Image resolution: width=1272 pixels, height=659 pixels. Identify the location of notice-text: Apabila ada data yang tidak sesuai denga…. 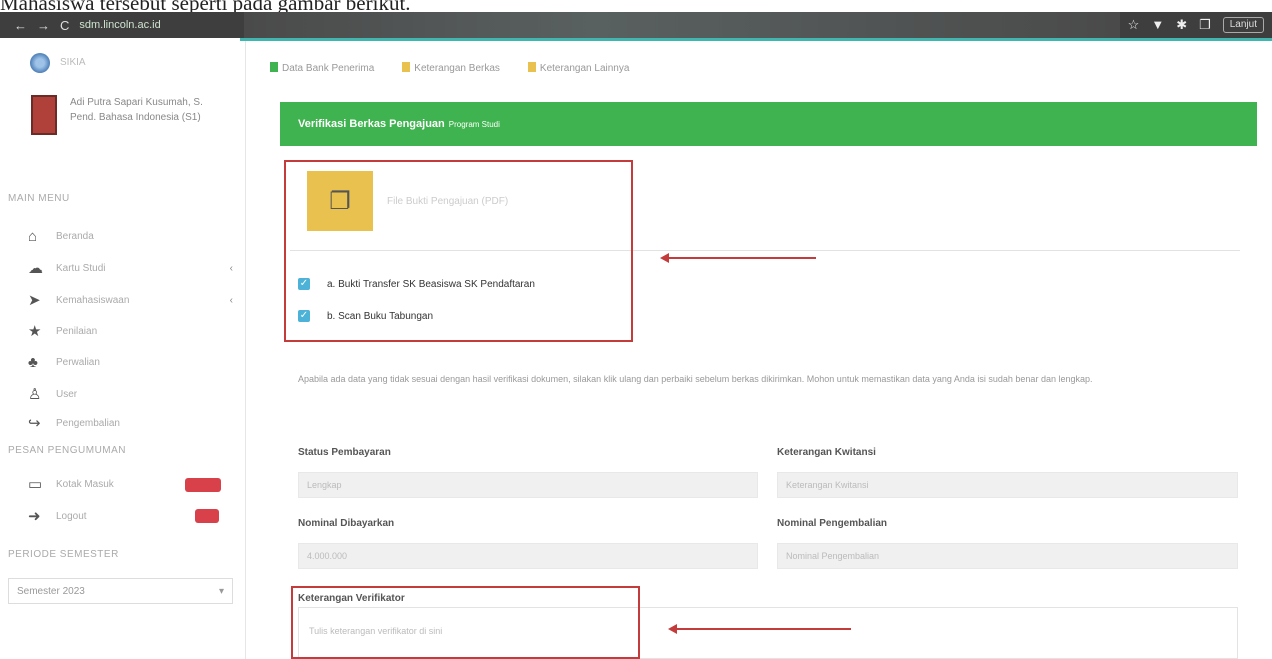
(695, 379).